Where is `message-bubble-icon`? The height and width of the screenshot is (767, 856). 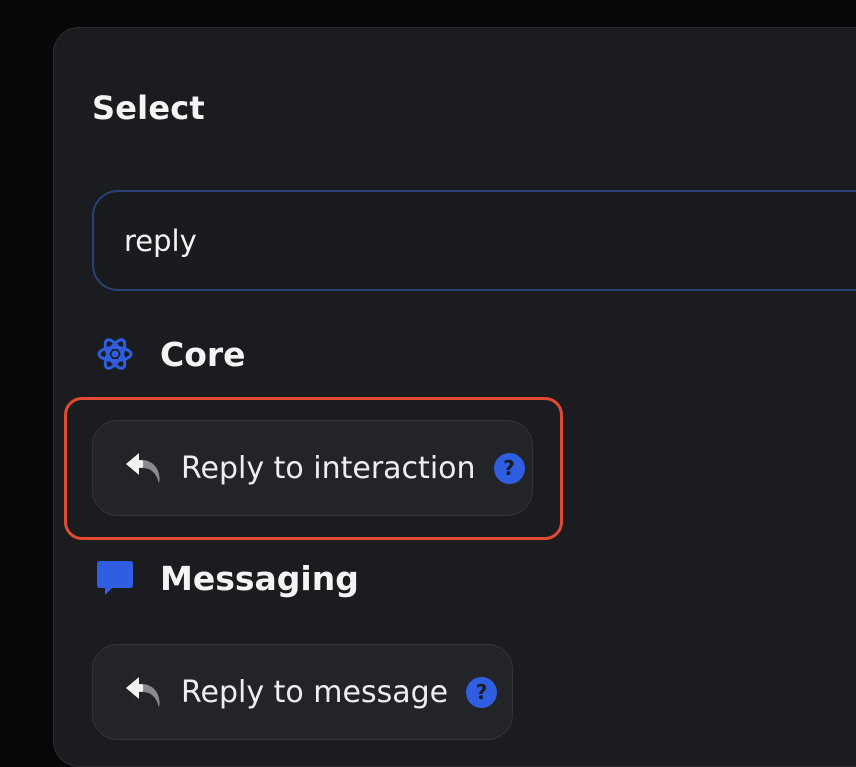 message-bubble-icon is located at coordinates (115, 578).